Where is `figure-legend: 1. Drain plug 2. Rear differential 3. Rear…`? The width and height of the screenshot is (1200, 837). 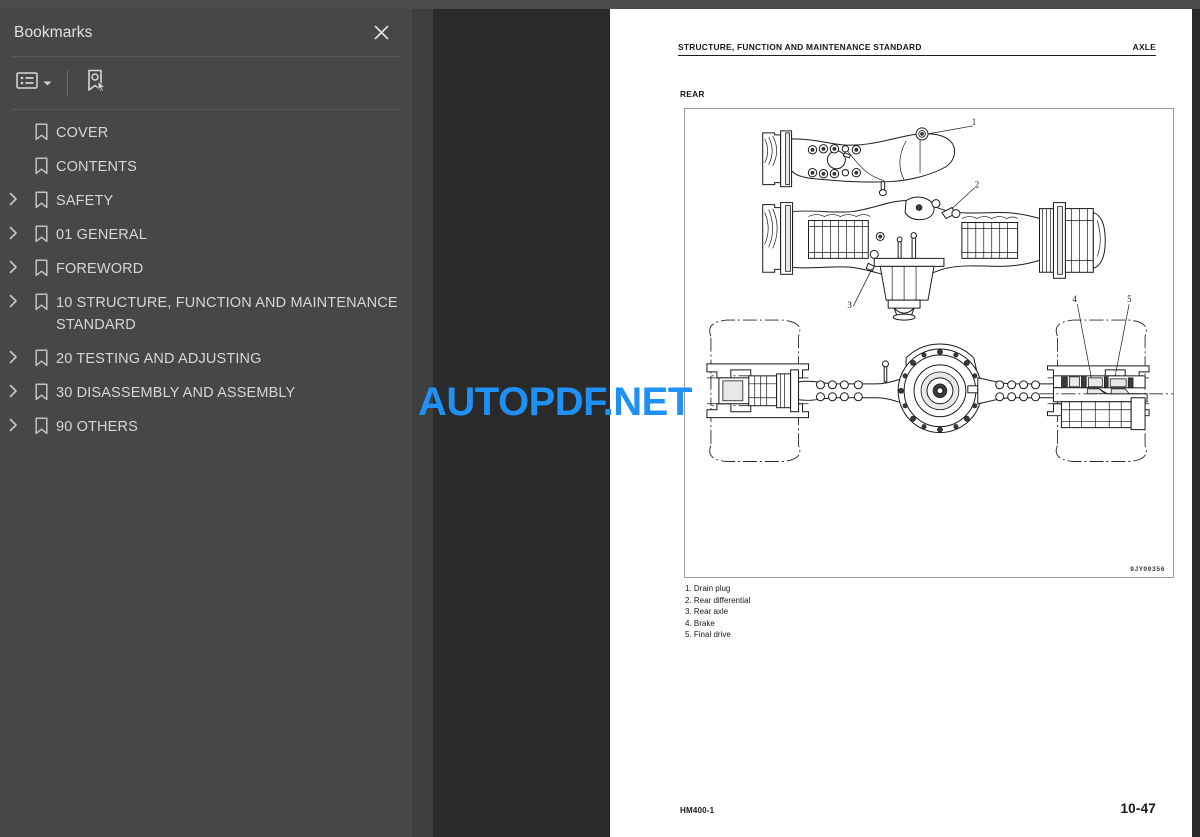 figure-legend: 1. Drain plug 2. Rear differential 3. Rear… is located at coordinates (717, 612).